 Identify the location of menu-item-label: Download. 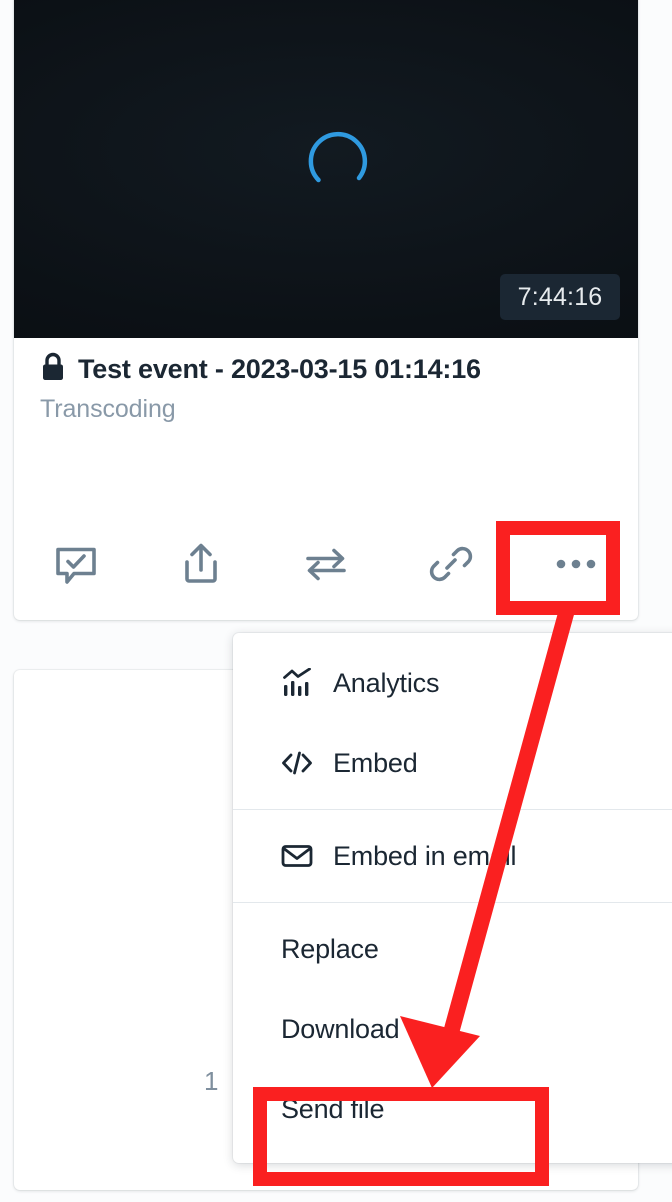
(340, 1028).